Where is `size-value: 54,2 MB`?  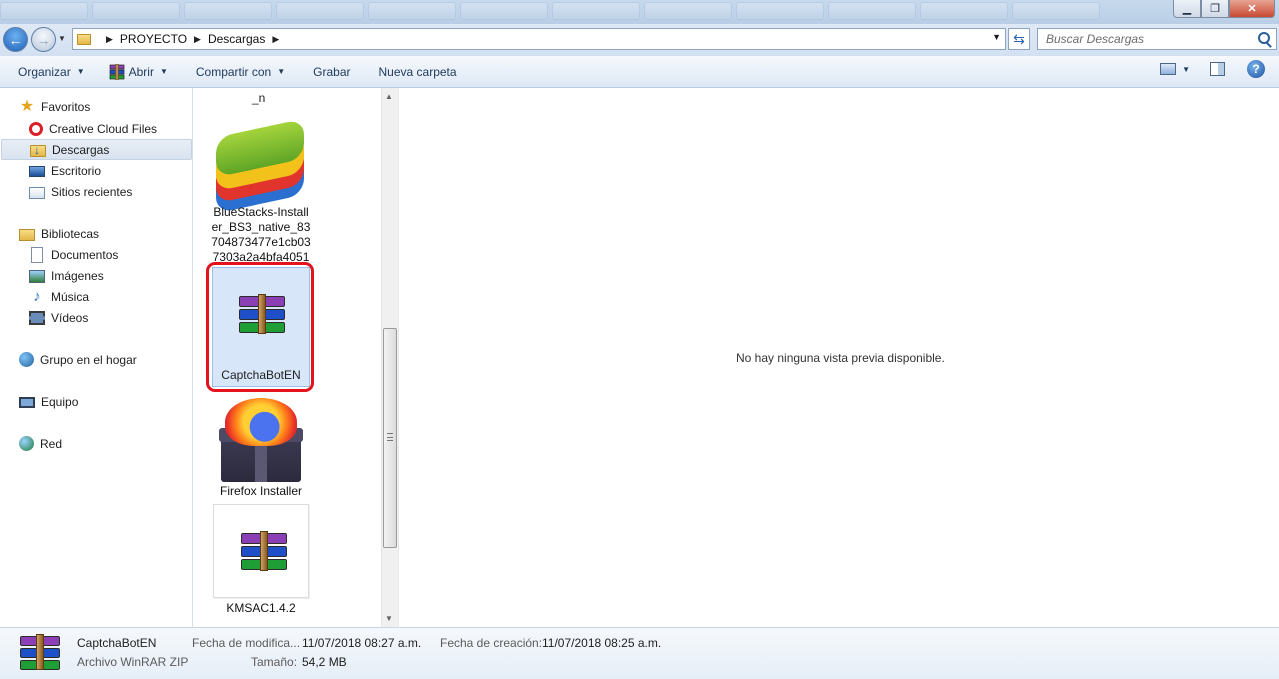
size-value: 54,2 MB is located at coordinates (324, 662).